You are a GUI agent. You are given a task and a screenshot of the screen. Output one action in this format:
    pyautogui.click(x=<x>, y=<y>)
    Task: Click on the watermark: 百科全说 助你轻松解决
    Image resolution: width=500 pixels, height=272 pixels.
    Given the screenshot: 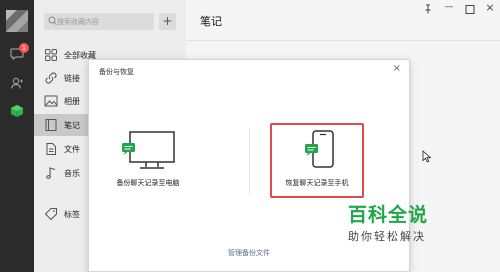 What is the action you would take?
    pyautogui.click(x=403, y=222)
    